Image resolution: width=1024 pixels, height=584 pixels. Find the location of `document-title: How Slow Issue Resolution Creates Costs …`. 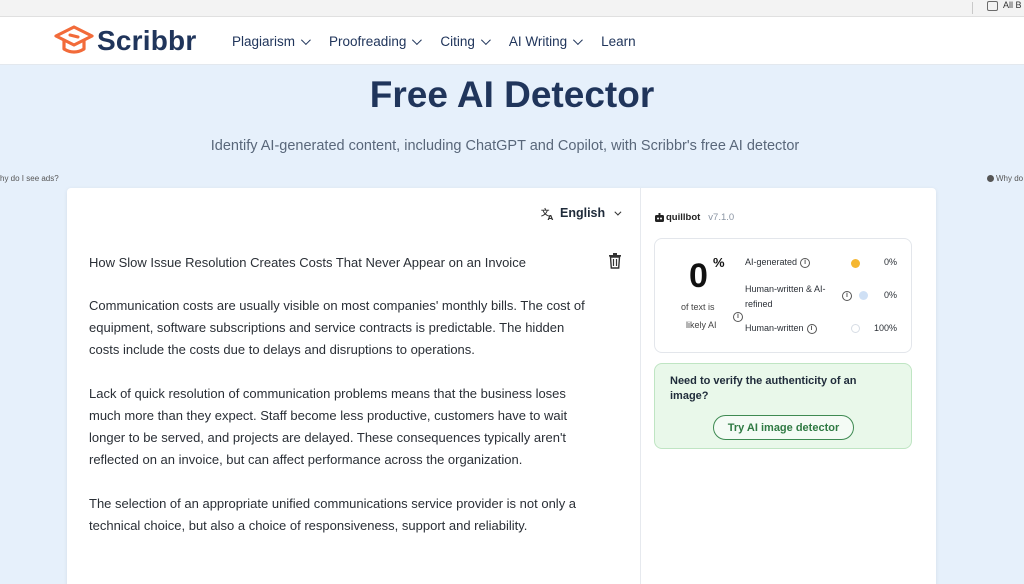

document-title: How Slow Issue Resolution Creates Costs … is located at coordinates (307, 262).